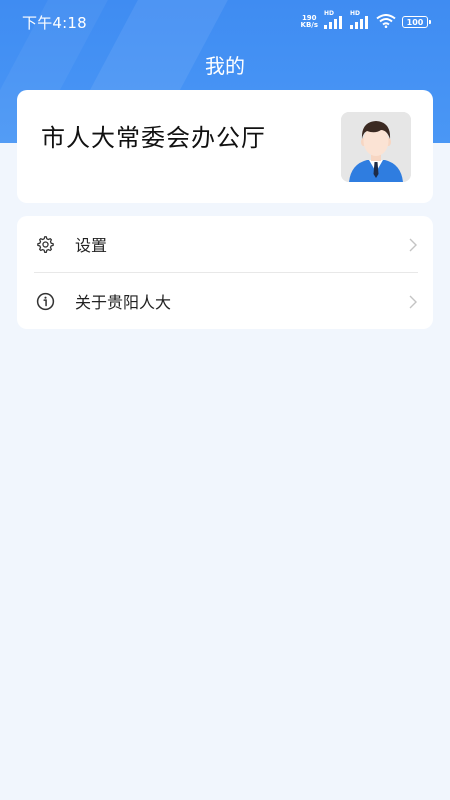 The image size is (450, 800). What do you see at coordinates (45, 301) in the screenshot?
I see `info-icon` at bounding box center [45, 301].